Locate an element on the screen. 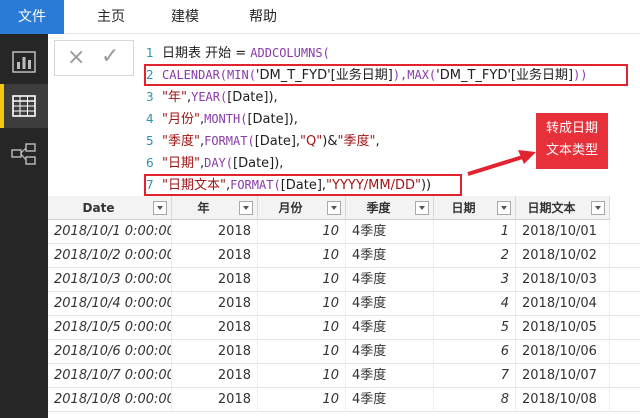 This screenshot has width=640, height=418. line-number: 5 is located at coordinates (150, 141).